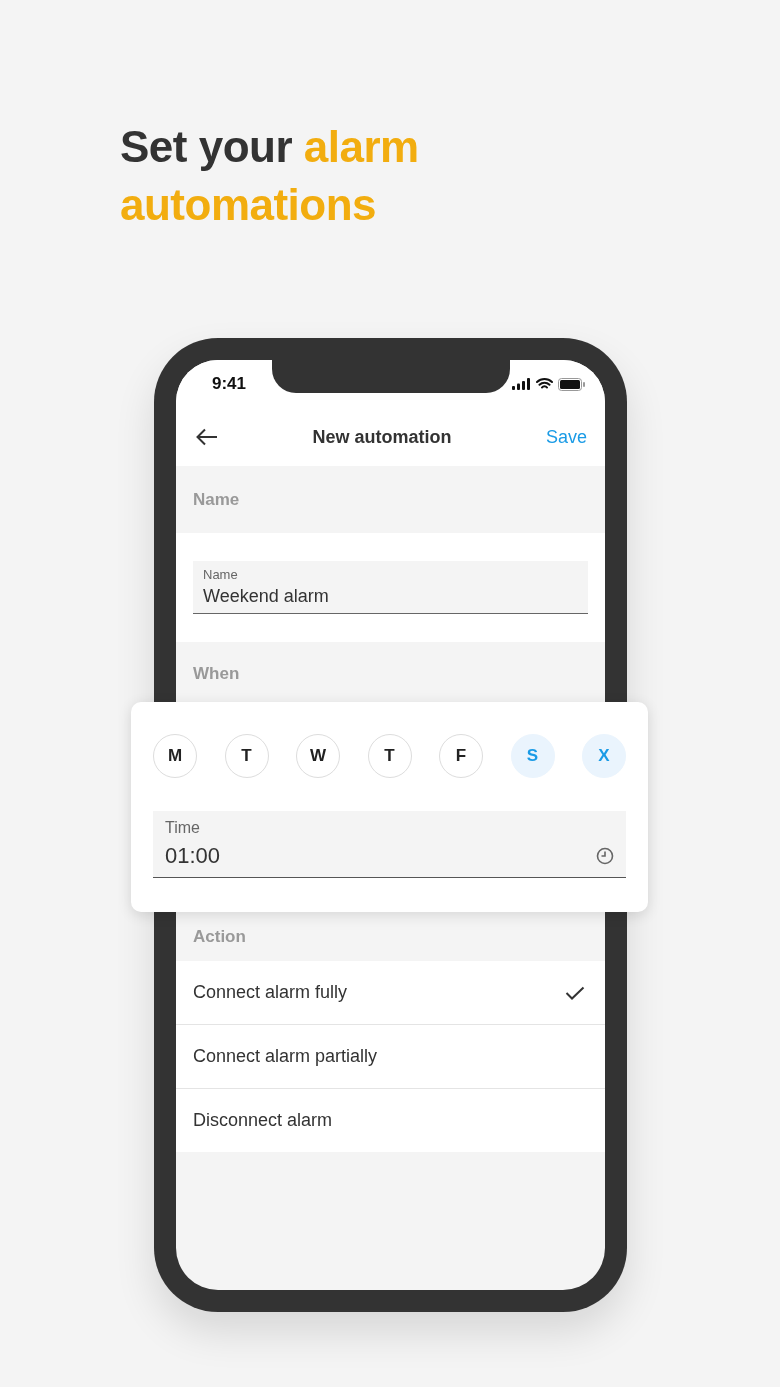 This screenshot has width=780, height=1387. Describe the element at coordinates (605, 856) in the screenshot. I see `clock-icon` at that location.